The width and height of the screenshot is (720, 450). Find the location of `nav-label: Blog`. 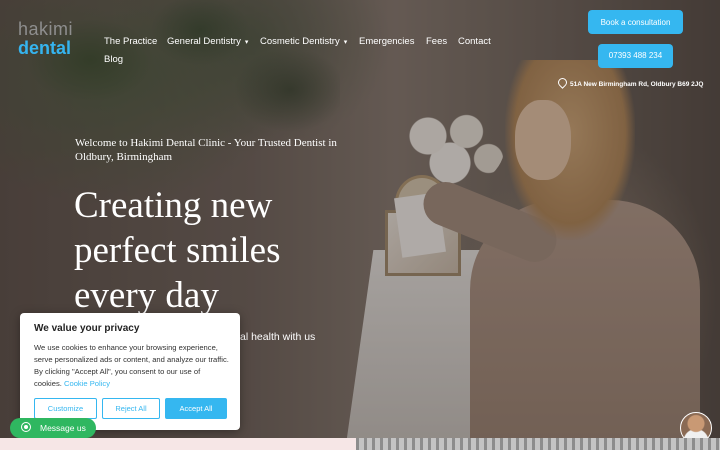

nav-label: Blog is located at coordinates (114, 59).